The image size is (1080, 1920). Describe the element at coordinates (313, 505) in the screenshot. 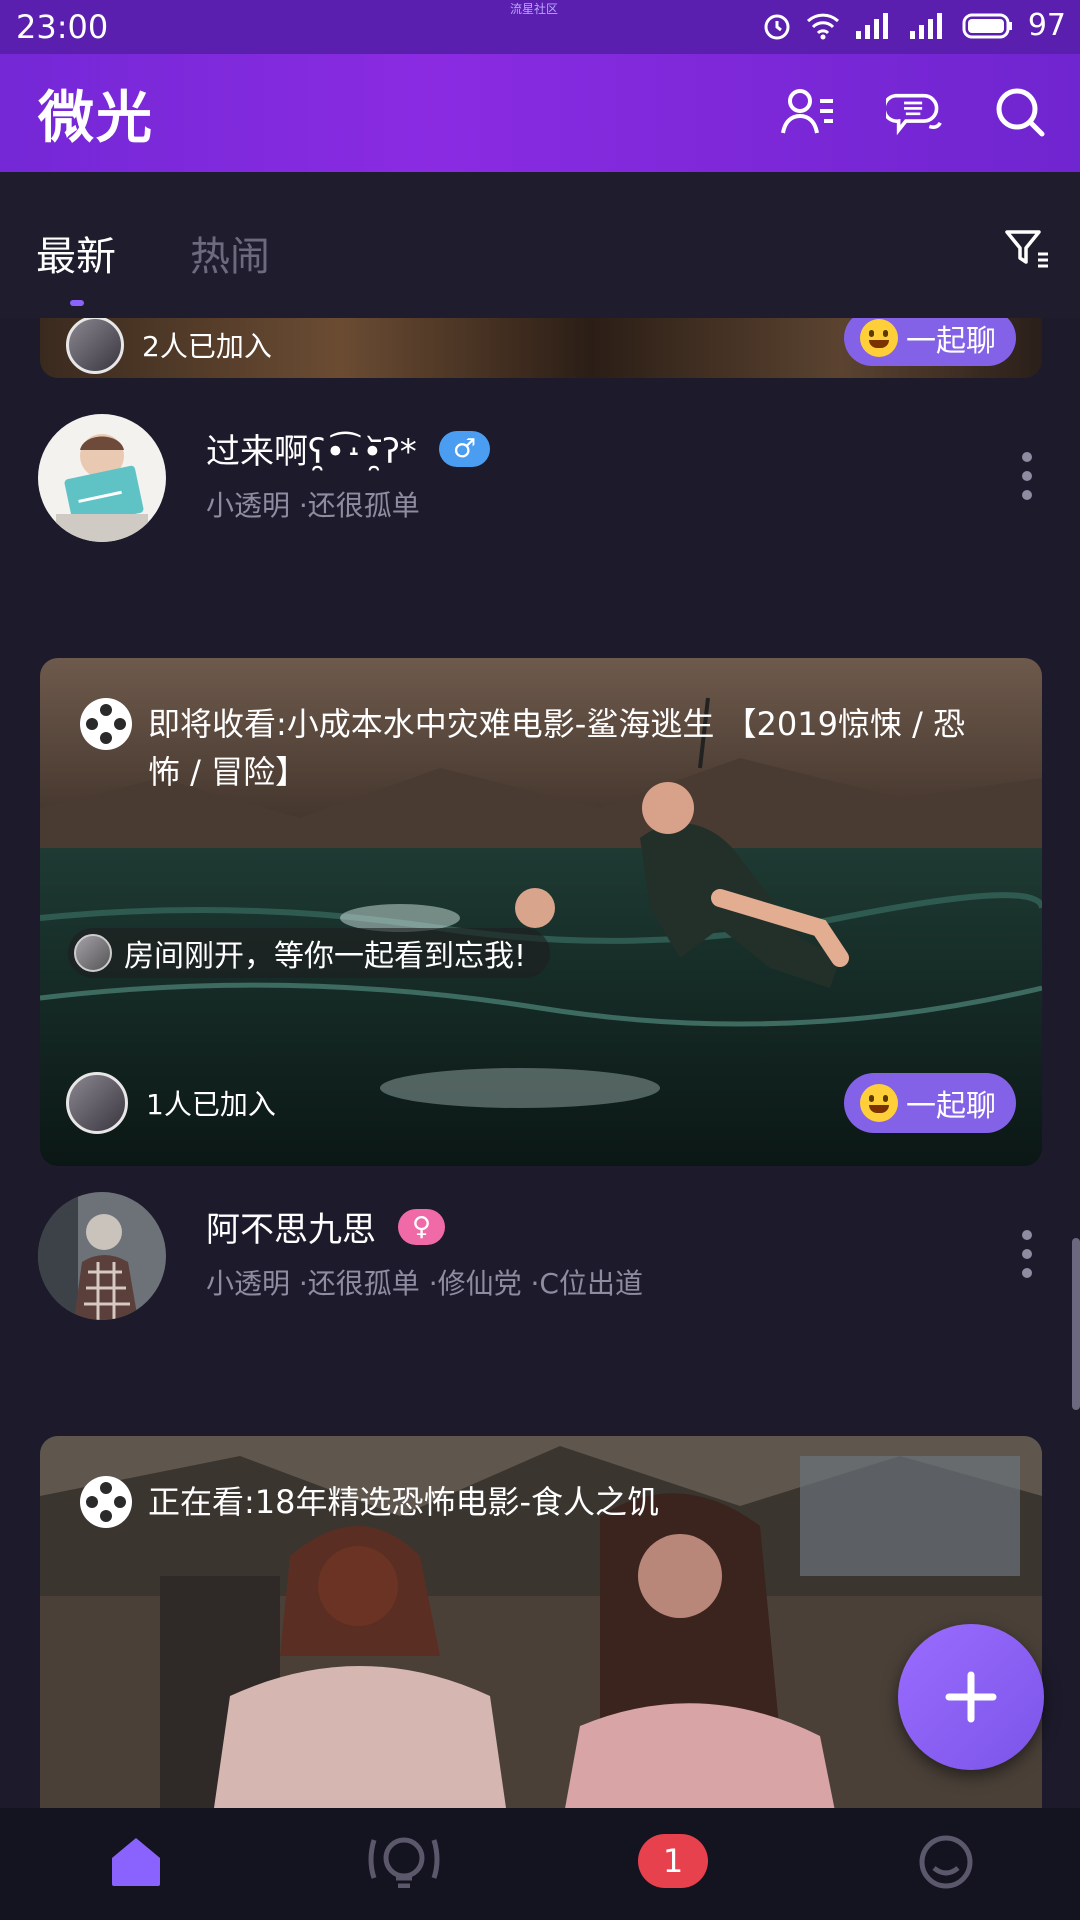

I see `user-tags: 小透明 ·还很孤单` at that location.